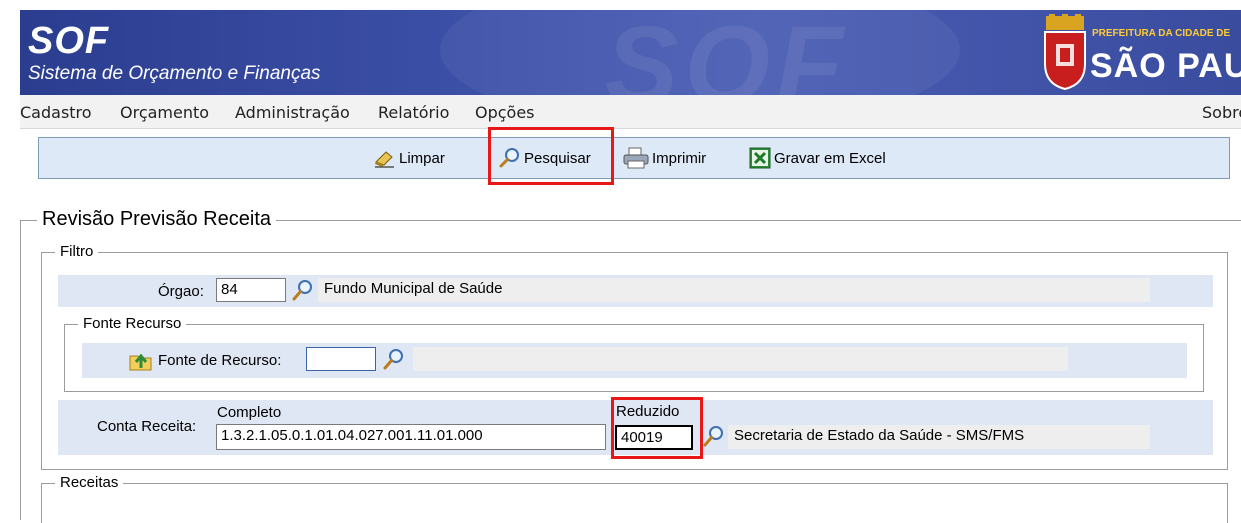 The width and height of the screenshot is (1241, 523). Describe the element at coordinates (1221, 112) in the screenshot. I see `menu-sobre: Sobre` at that location.